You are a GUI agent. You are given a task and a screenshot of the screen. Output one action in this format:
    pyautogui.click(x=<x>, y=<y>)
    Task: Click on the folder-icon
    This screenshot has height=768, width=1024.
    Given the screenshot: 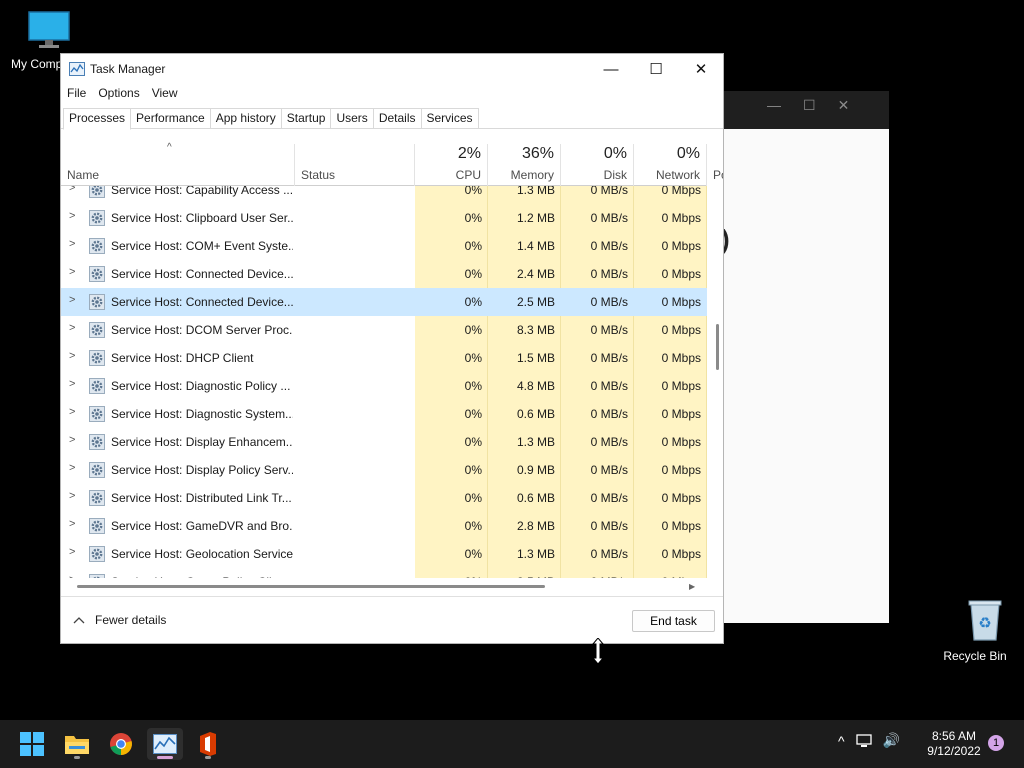 What is the action you would take?
    pyautogui.click(x=77, y=745)
    